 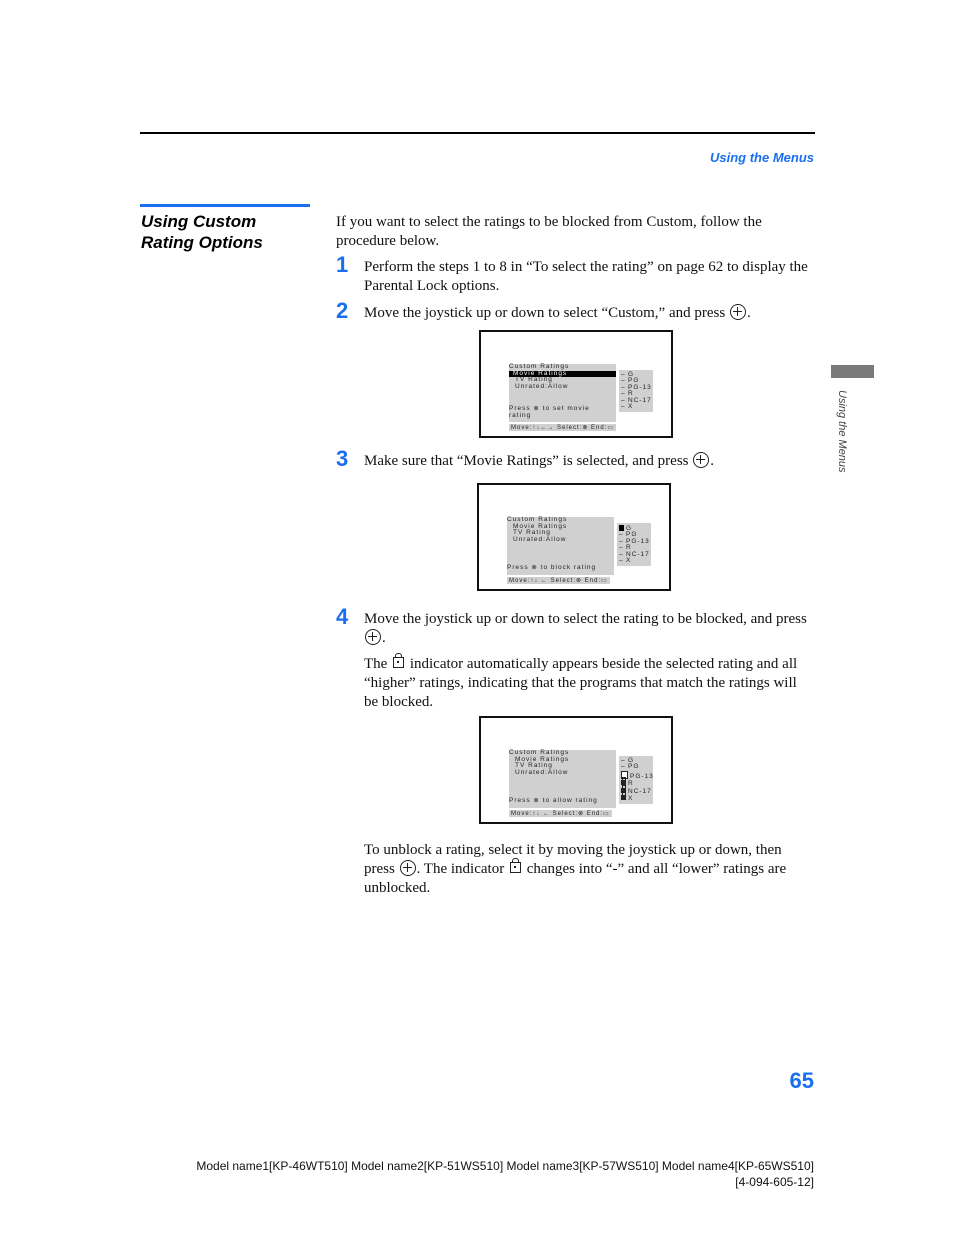 What do you see at coordinates (560, 813) in the screenshot?
I see `screen-3-footer: Move:↑↓ ← Select:⊗ End:▭` at bounding box center [560, 813].